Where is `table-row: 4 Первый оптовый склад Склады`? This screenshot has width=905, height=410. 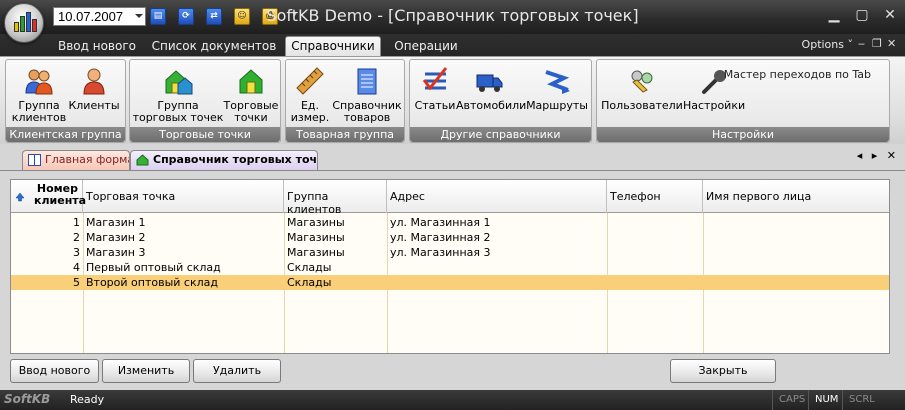
table-row: 4 Первый оптовый склад Склады is located at coordinates (450, 267).